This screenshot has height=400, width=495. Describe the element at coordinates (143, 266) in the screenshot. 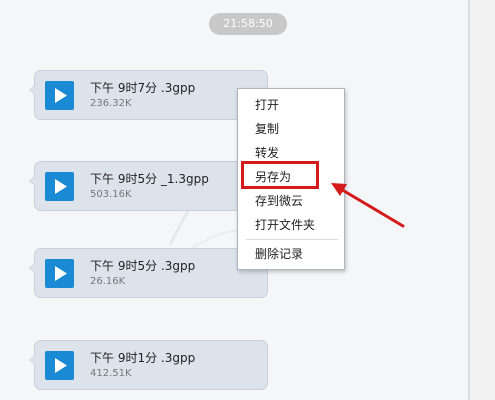

I see `file-name: 下午 9时5分 .3gpp` at that location.